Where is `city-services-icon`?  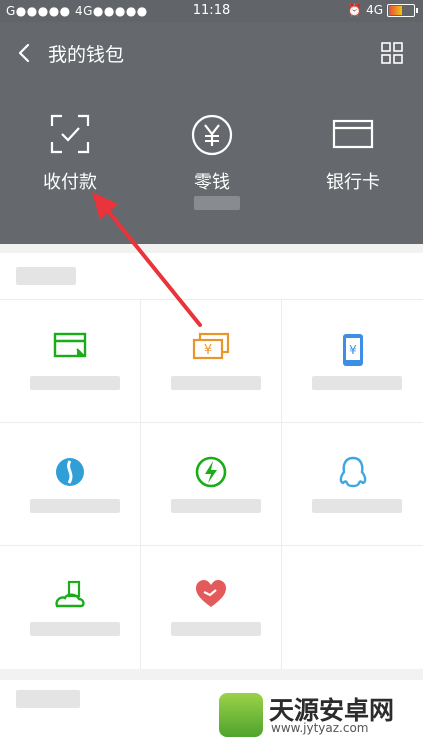
city-services-icon is located at coordinates (70, 594).